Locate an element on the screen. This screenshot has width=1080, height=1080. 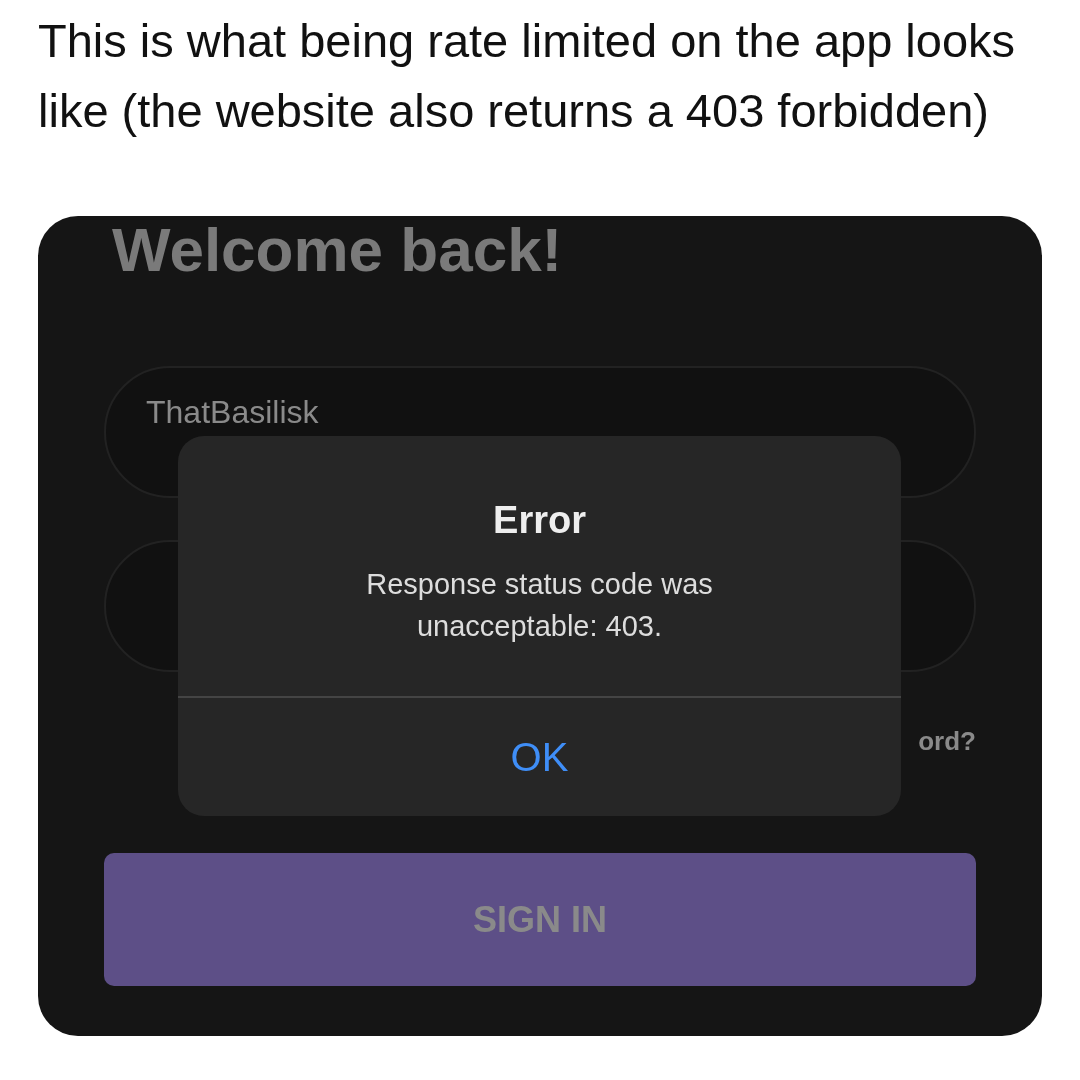
username-value: ThatBasilisk is located at coordinates (232, 412).